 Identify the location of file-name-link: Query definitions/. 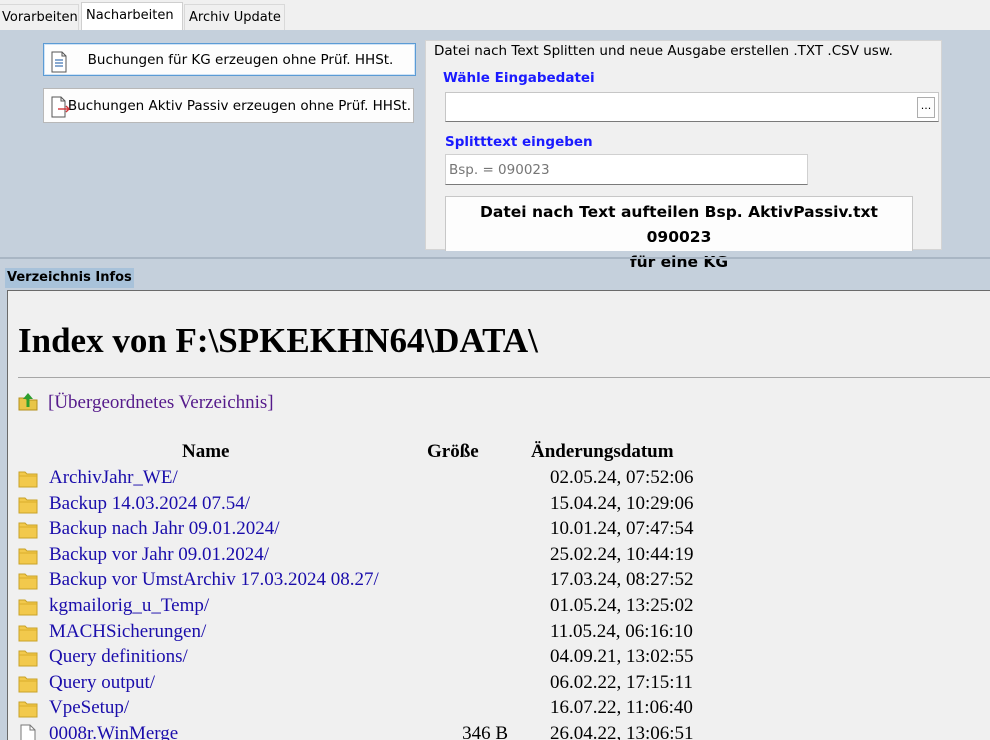
(118, 657).